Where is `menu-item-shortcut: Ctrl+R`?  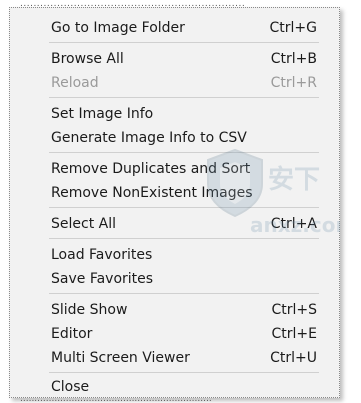 menu-item-shortcut: Ctrl+R is located at coordinates (293, 83).